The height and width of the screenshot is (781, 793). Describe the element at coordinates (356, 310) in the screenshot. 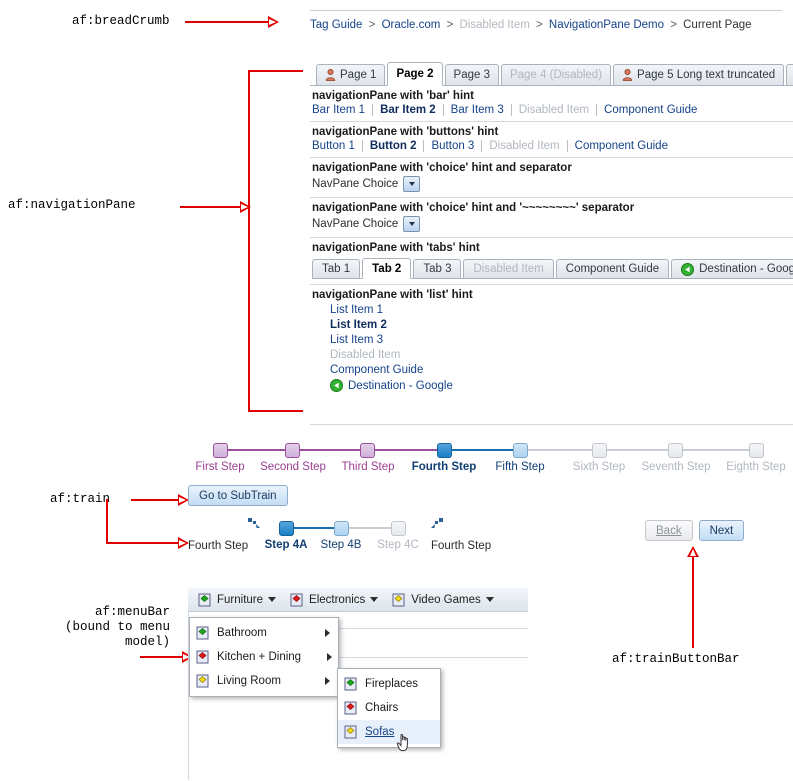

I see `list-item-1: List Item 1` at that location.